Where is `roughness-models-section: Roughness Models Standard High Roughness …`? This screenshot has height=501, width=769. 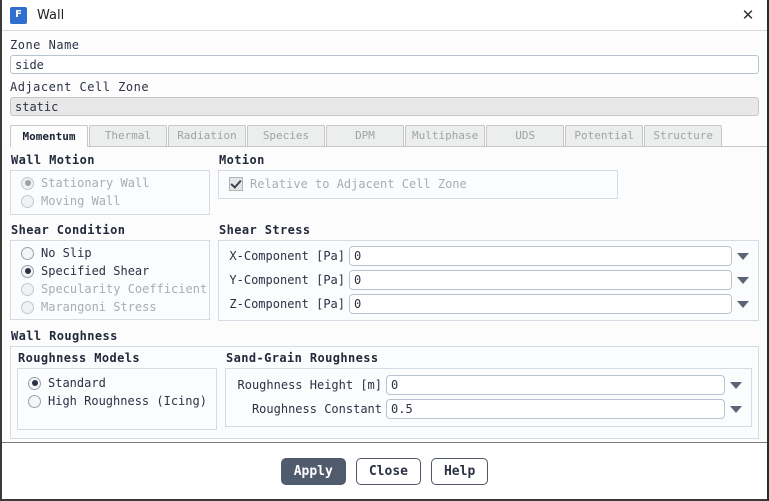
roughness-models-section: Roughness Models Standard High Roughness … is located at coordinates (117, 390).